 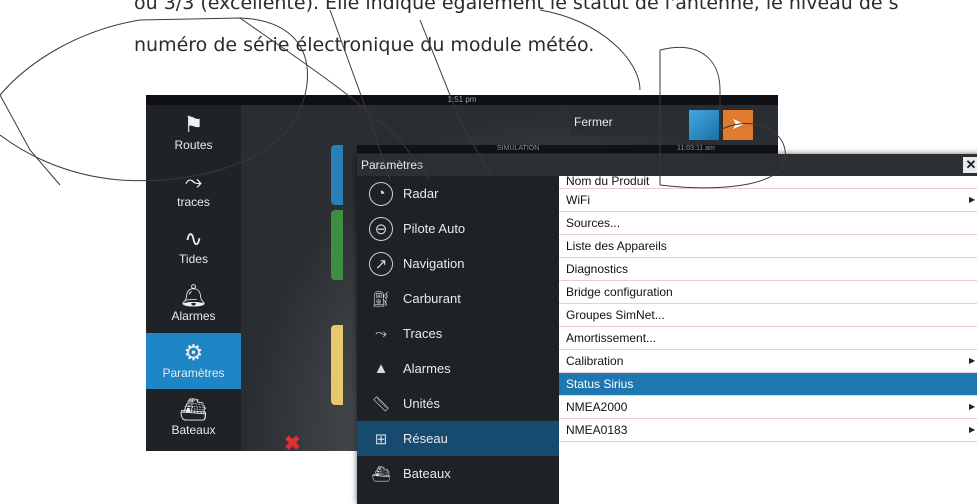 What do you see at coordinates (381, 263) in the screenshot?
I see `compass-icon: ↗` at bounding box center [381, 263].